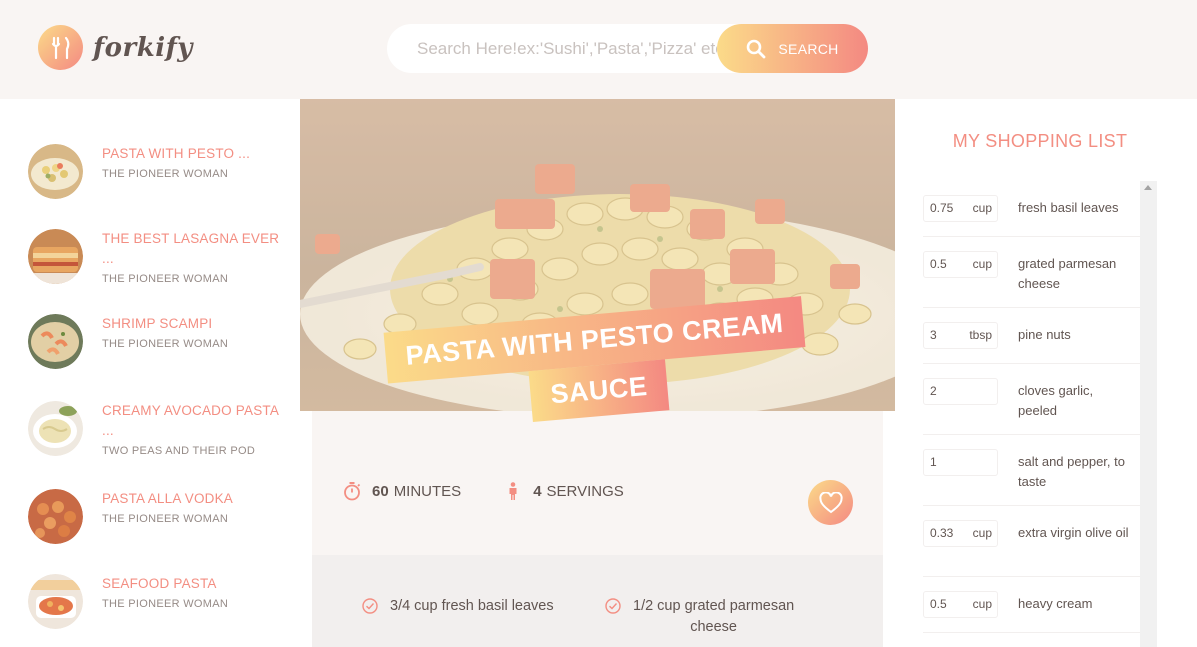 Image resolution: width=1197 pixels, height=647 pixels. What do you see at coordinates (159, 583) in the screenshot?
I see `result-title: SEAFOOD PASTA` at bounding box center [159, 583].